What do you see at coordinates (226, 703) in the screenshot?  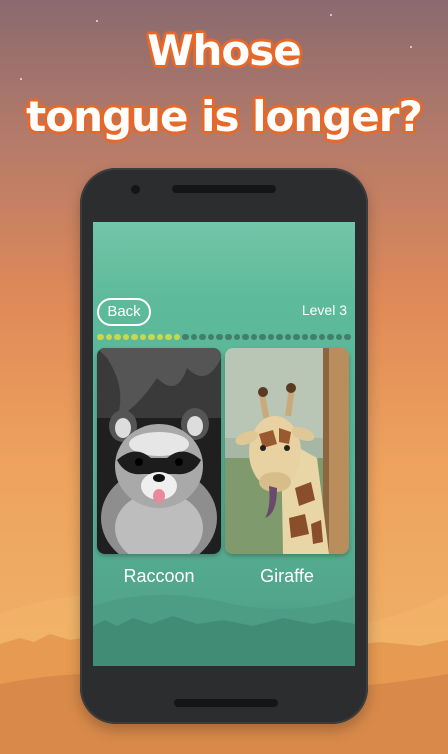 I see `bottom-speaker-grille` at bounding box center [226, 703].